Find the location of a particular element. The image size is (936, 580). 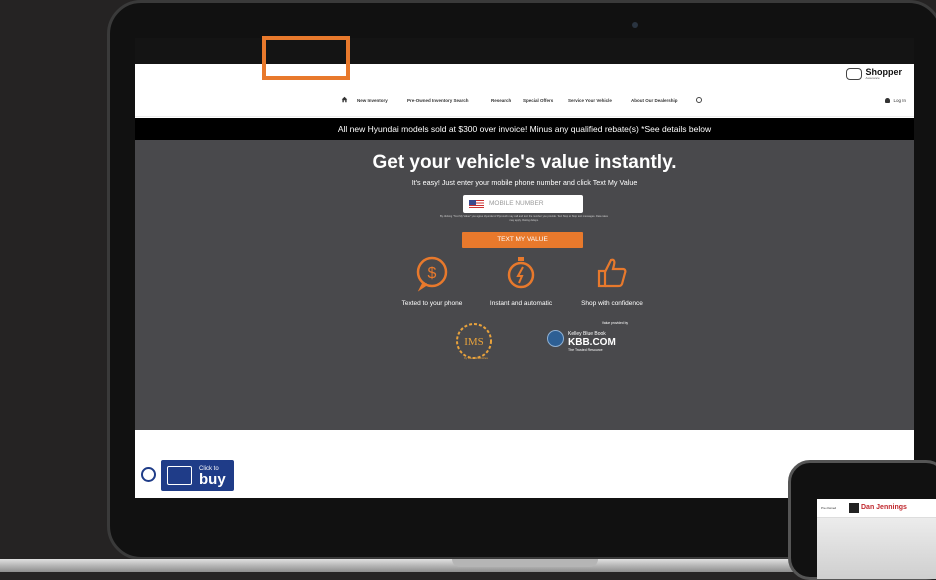

us-flag-icon is located at coordinates (476, 204).